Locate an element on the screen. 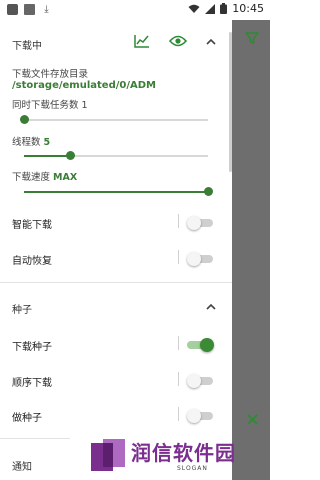  status-left-icons: ⤓ is located at coordinates (29, 9).